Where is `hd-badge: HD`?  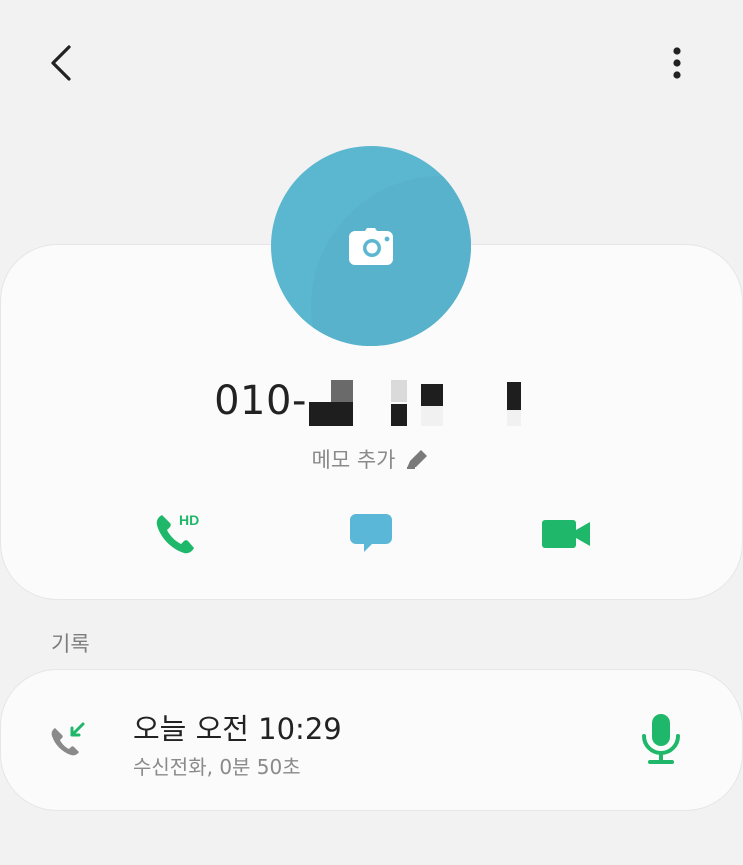
hd-badge: HD is located at coordinates (189, 520).